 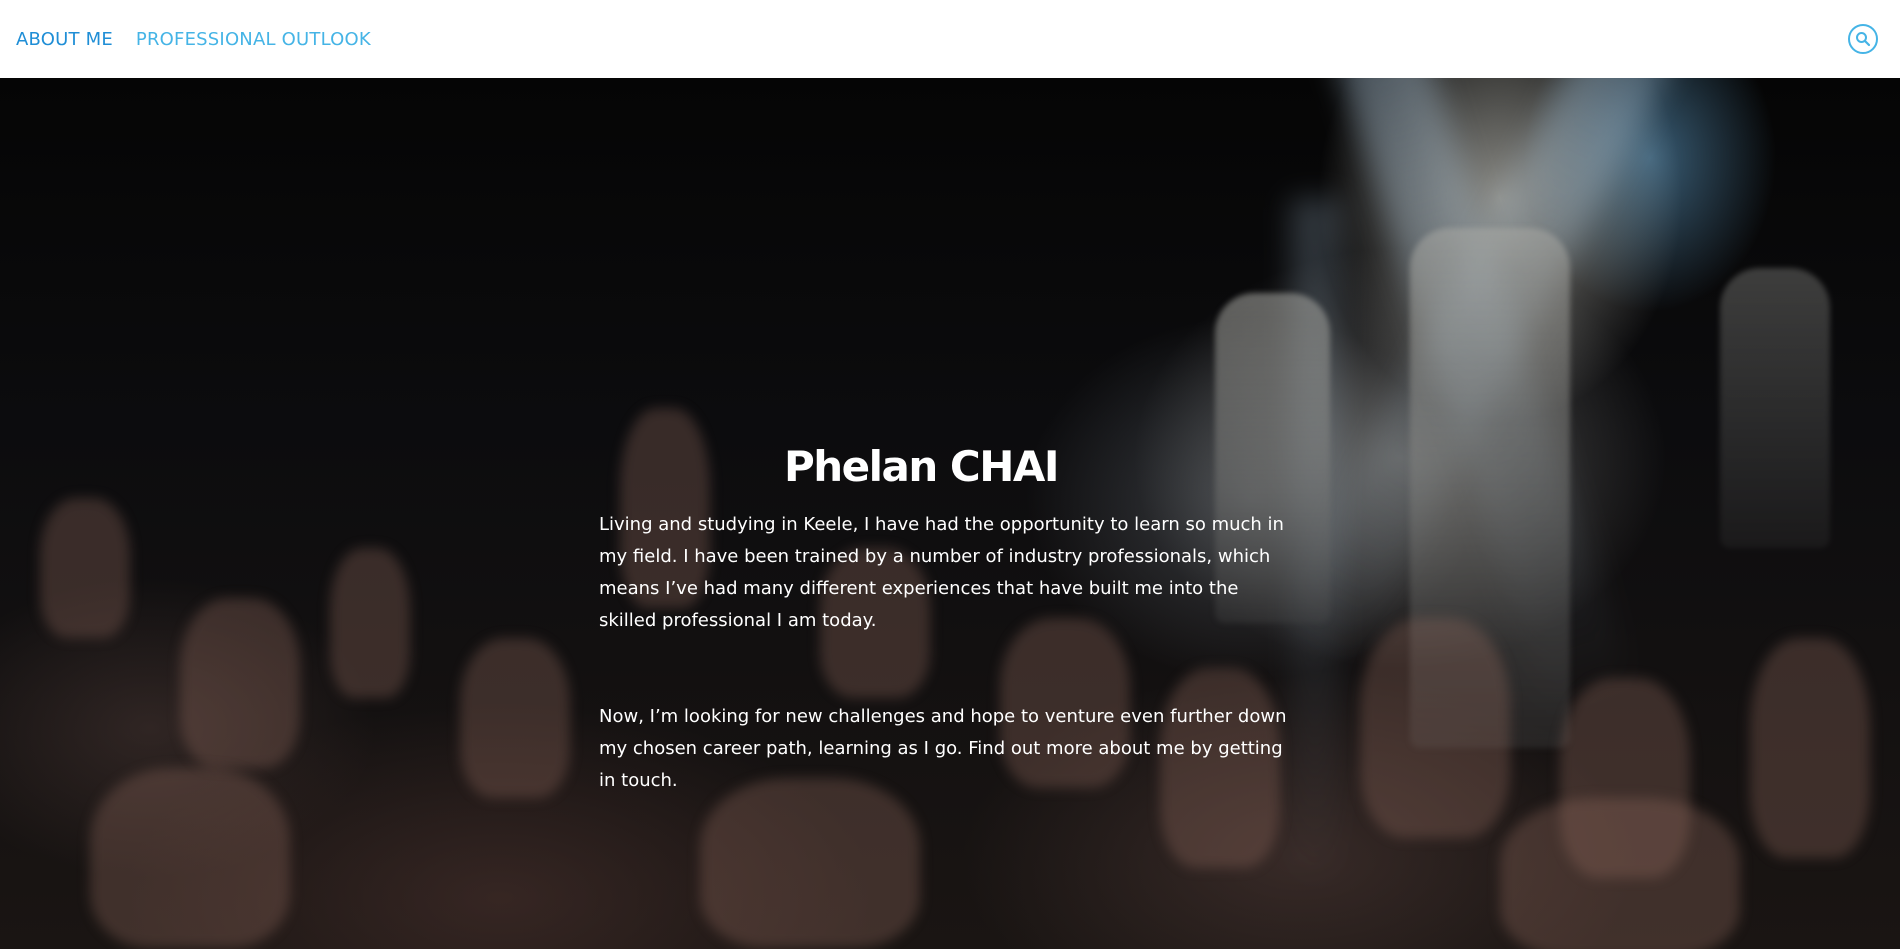 I want to click on nav-about-me: ABOUT ME, so click(x=64, y=39).